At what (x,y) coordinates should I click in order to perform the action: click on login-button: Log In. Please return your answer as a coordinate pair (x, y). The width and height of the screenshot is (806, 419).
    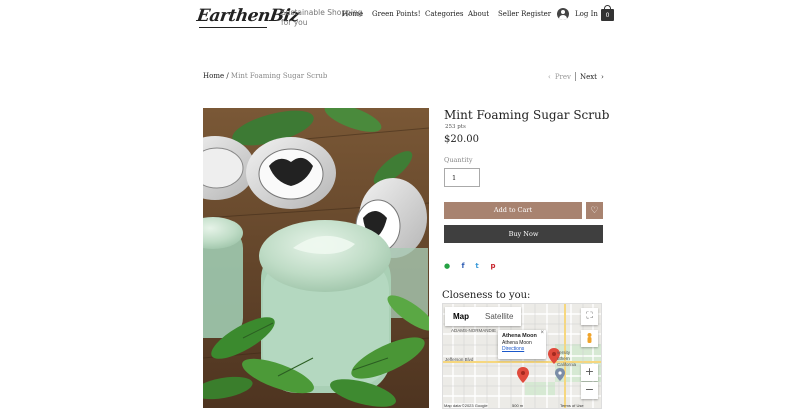
    Looking at the image, I should click on (577, 14).